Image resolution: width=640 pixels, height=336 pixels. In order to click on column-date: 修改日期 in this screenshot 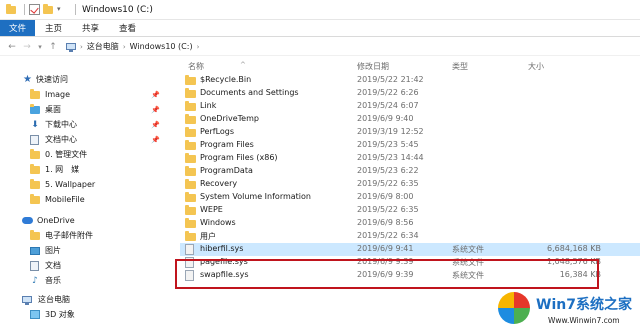, I will do `click(373, 66)`.